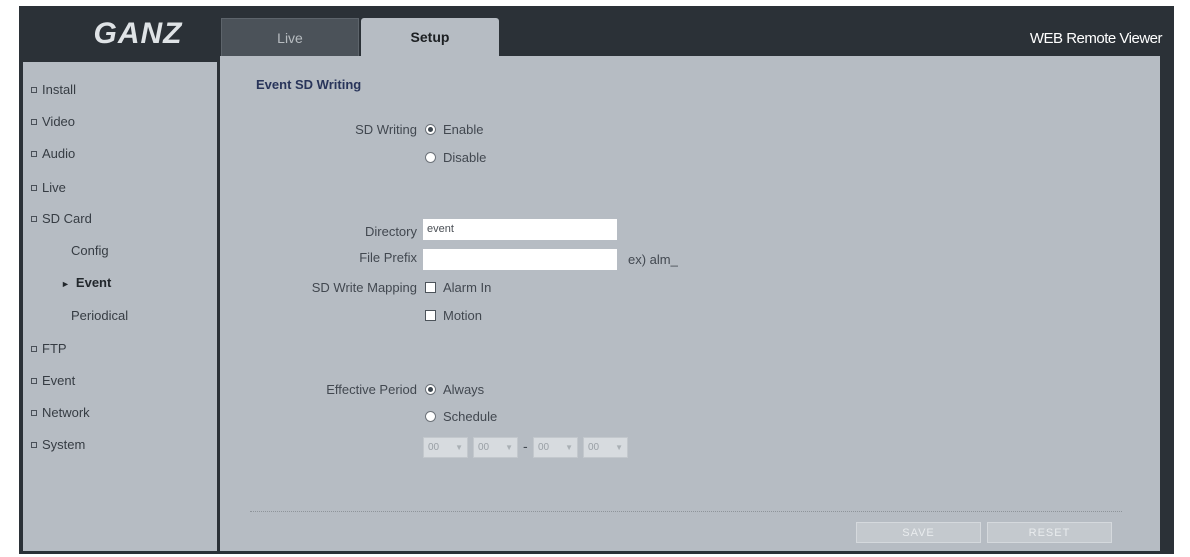  I want to click on sidebar-item-network: Network, so click(60, 412).